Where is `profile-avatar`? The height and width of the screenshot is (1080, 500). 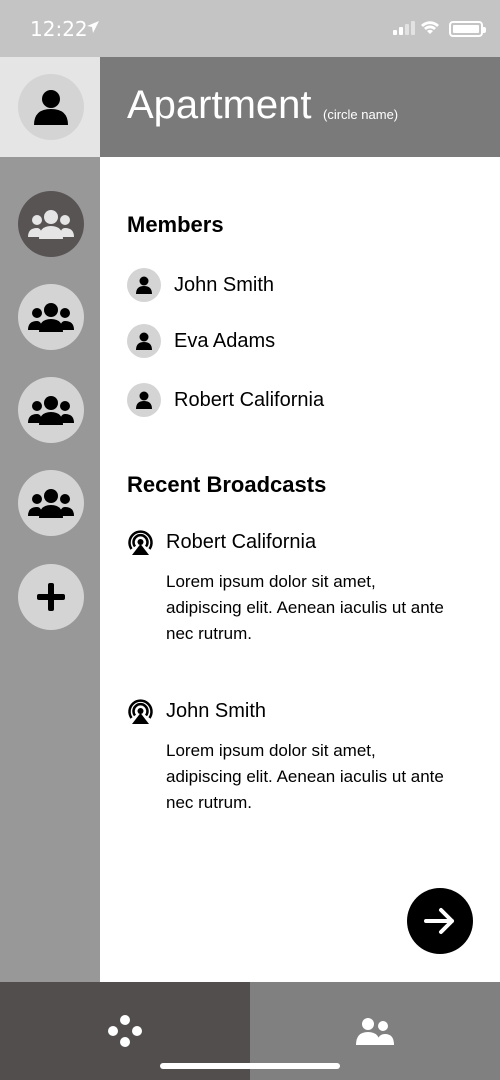
profile-avatar is located at coordinates (51, 107).